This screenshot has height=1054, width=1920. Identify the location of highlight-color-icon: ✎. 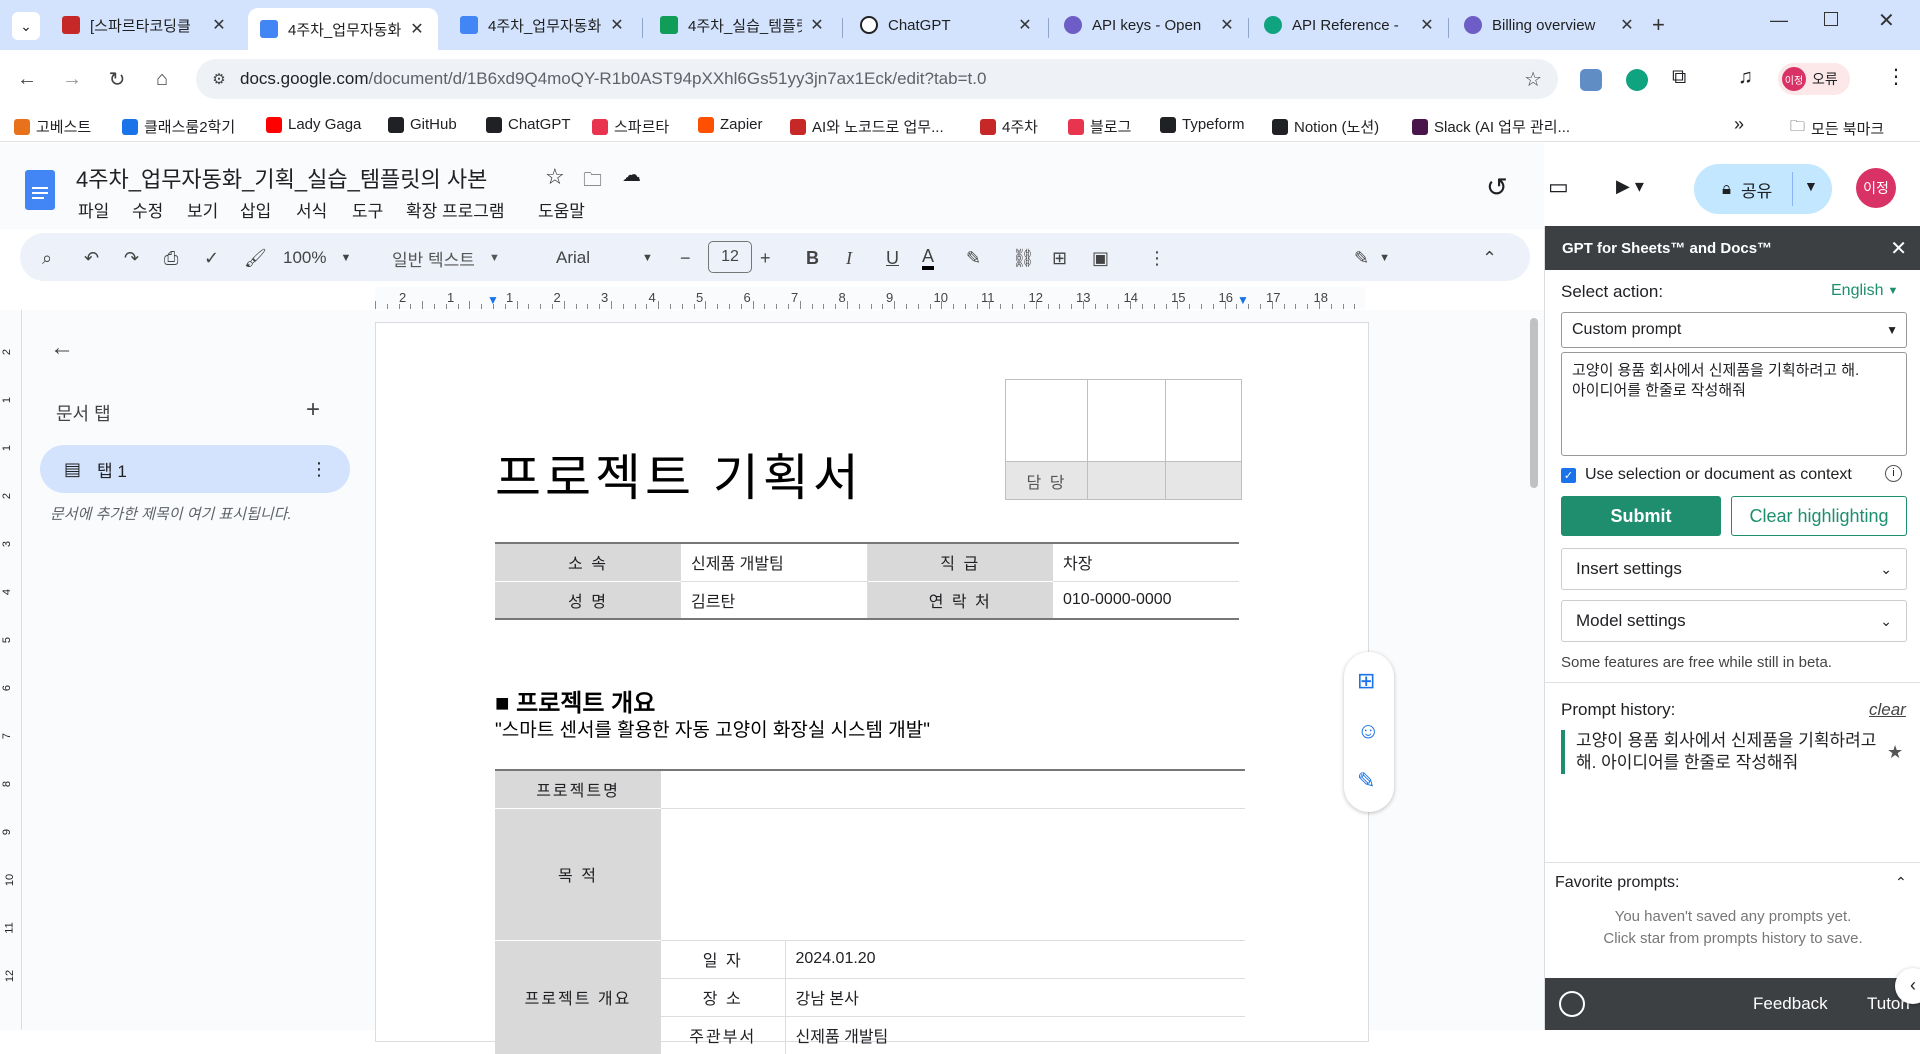
(973, 258).